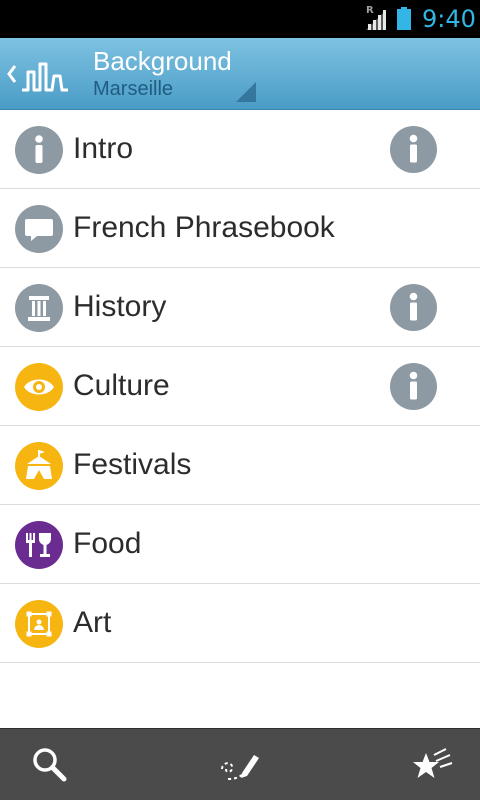 This screenshot has width=480, height=800. I want to click on up-caret-icon, so click(12, 74).